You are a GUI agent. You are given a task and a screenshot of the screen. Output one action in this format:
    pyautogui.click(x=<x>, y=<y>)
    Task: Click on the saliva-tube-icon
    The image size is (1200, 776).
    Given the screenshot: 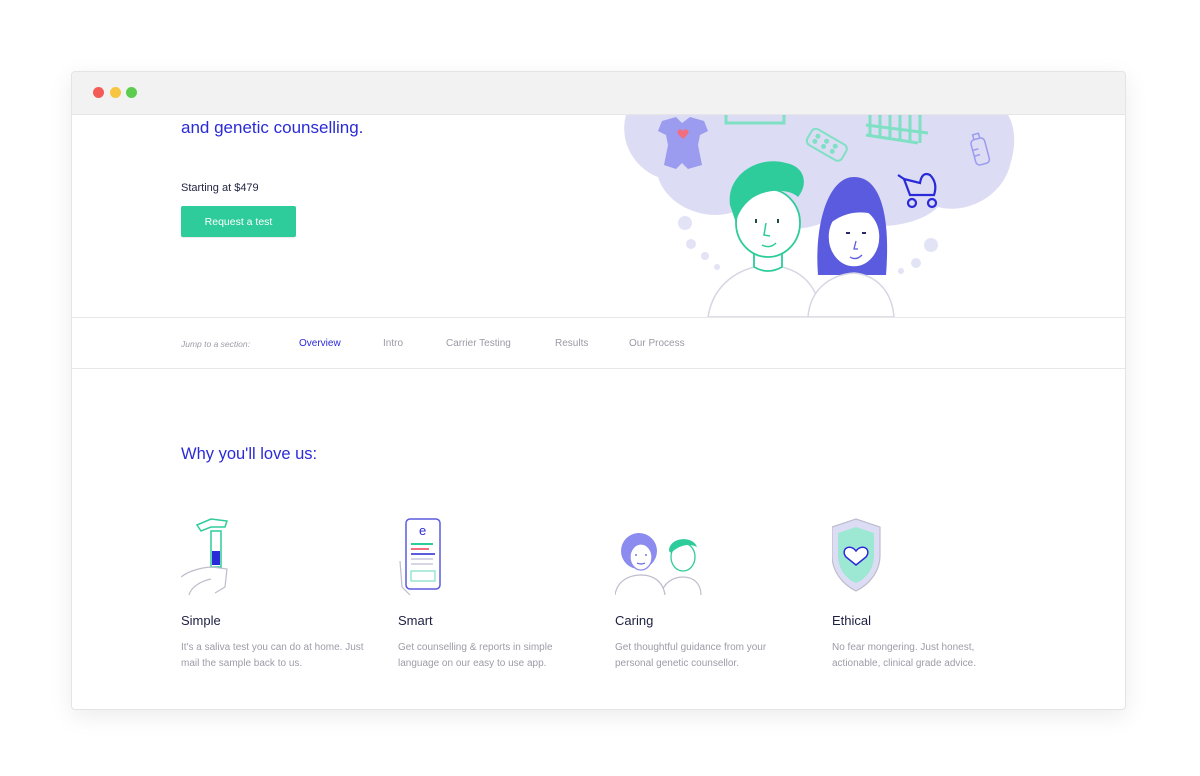 What is the action you would take?
    pyautogui.click(x=205, y=556)
    